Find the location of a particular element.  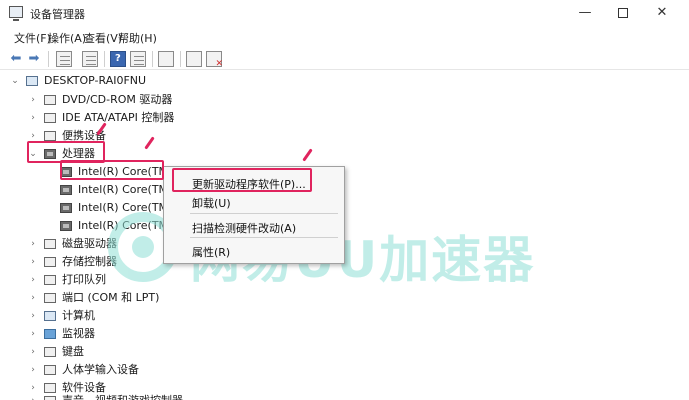

context-properties: 属性(R) is located at coordinates (211, 252).